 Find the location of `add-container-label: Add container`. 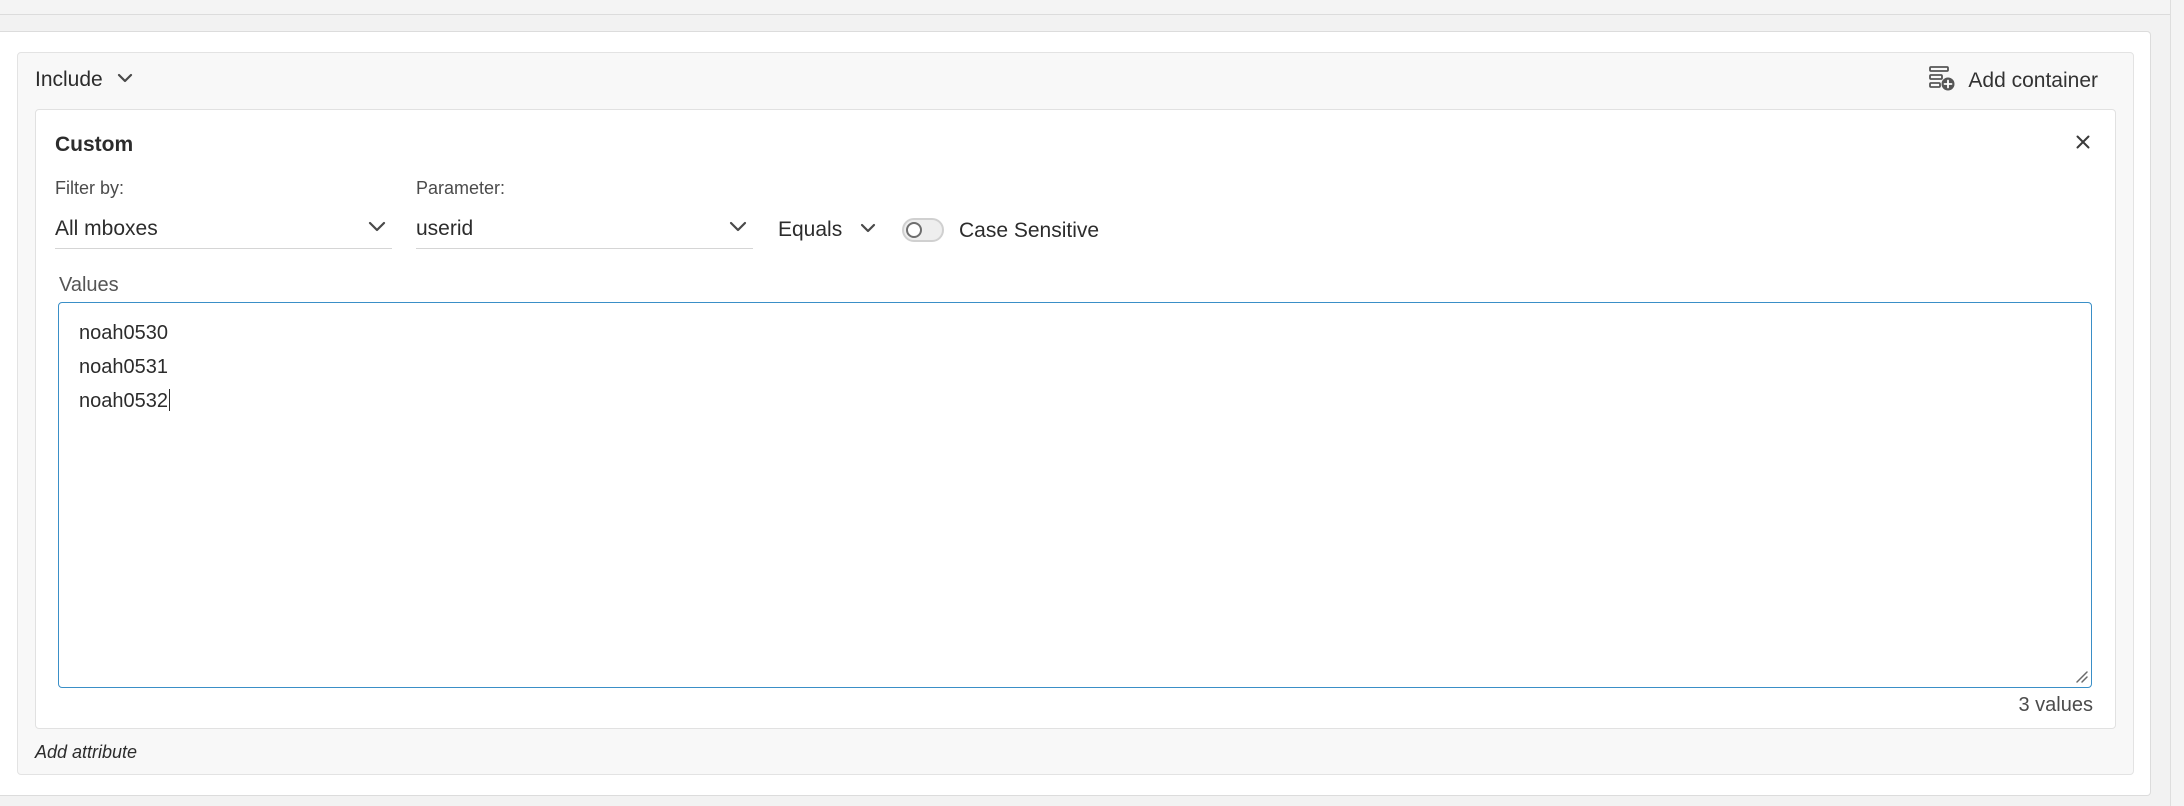

add-container-label: Add container is located at coordinates (2033, 80).